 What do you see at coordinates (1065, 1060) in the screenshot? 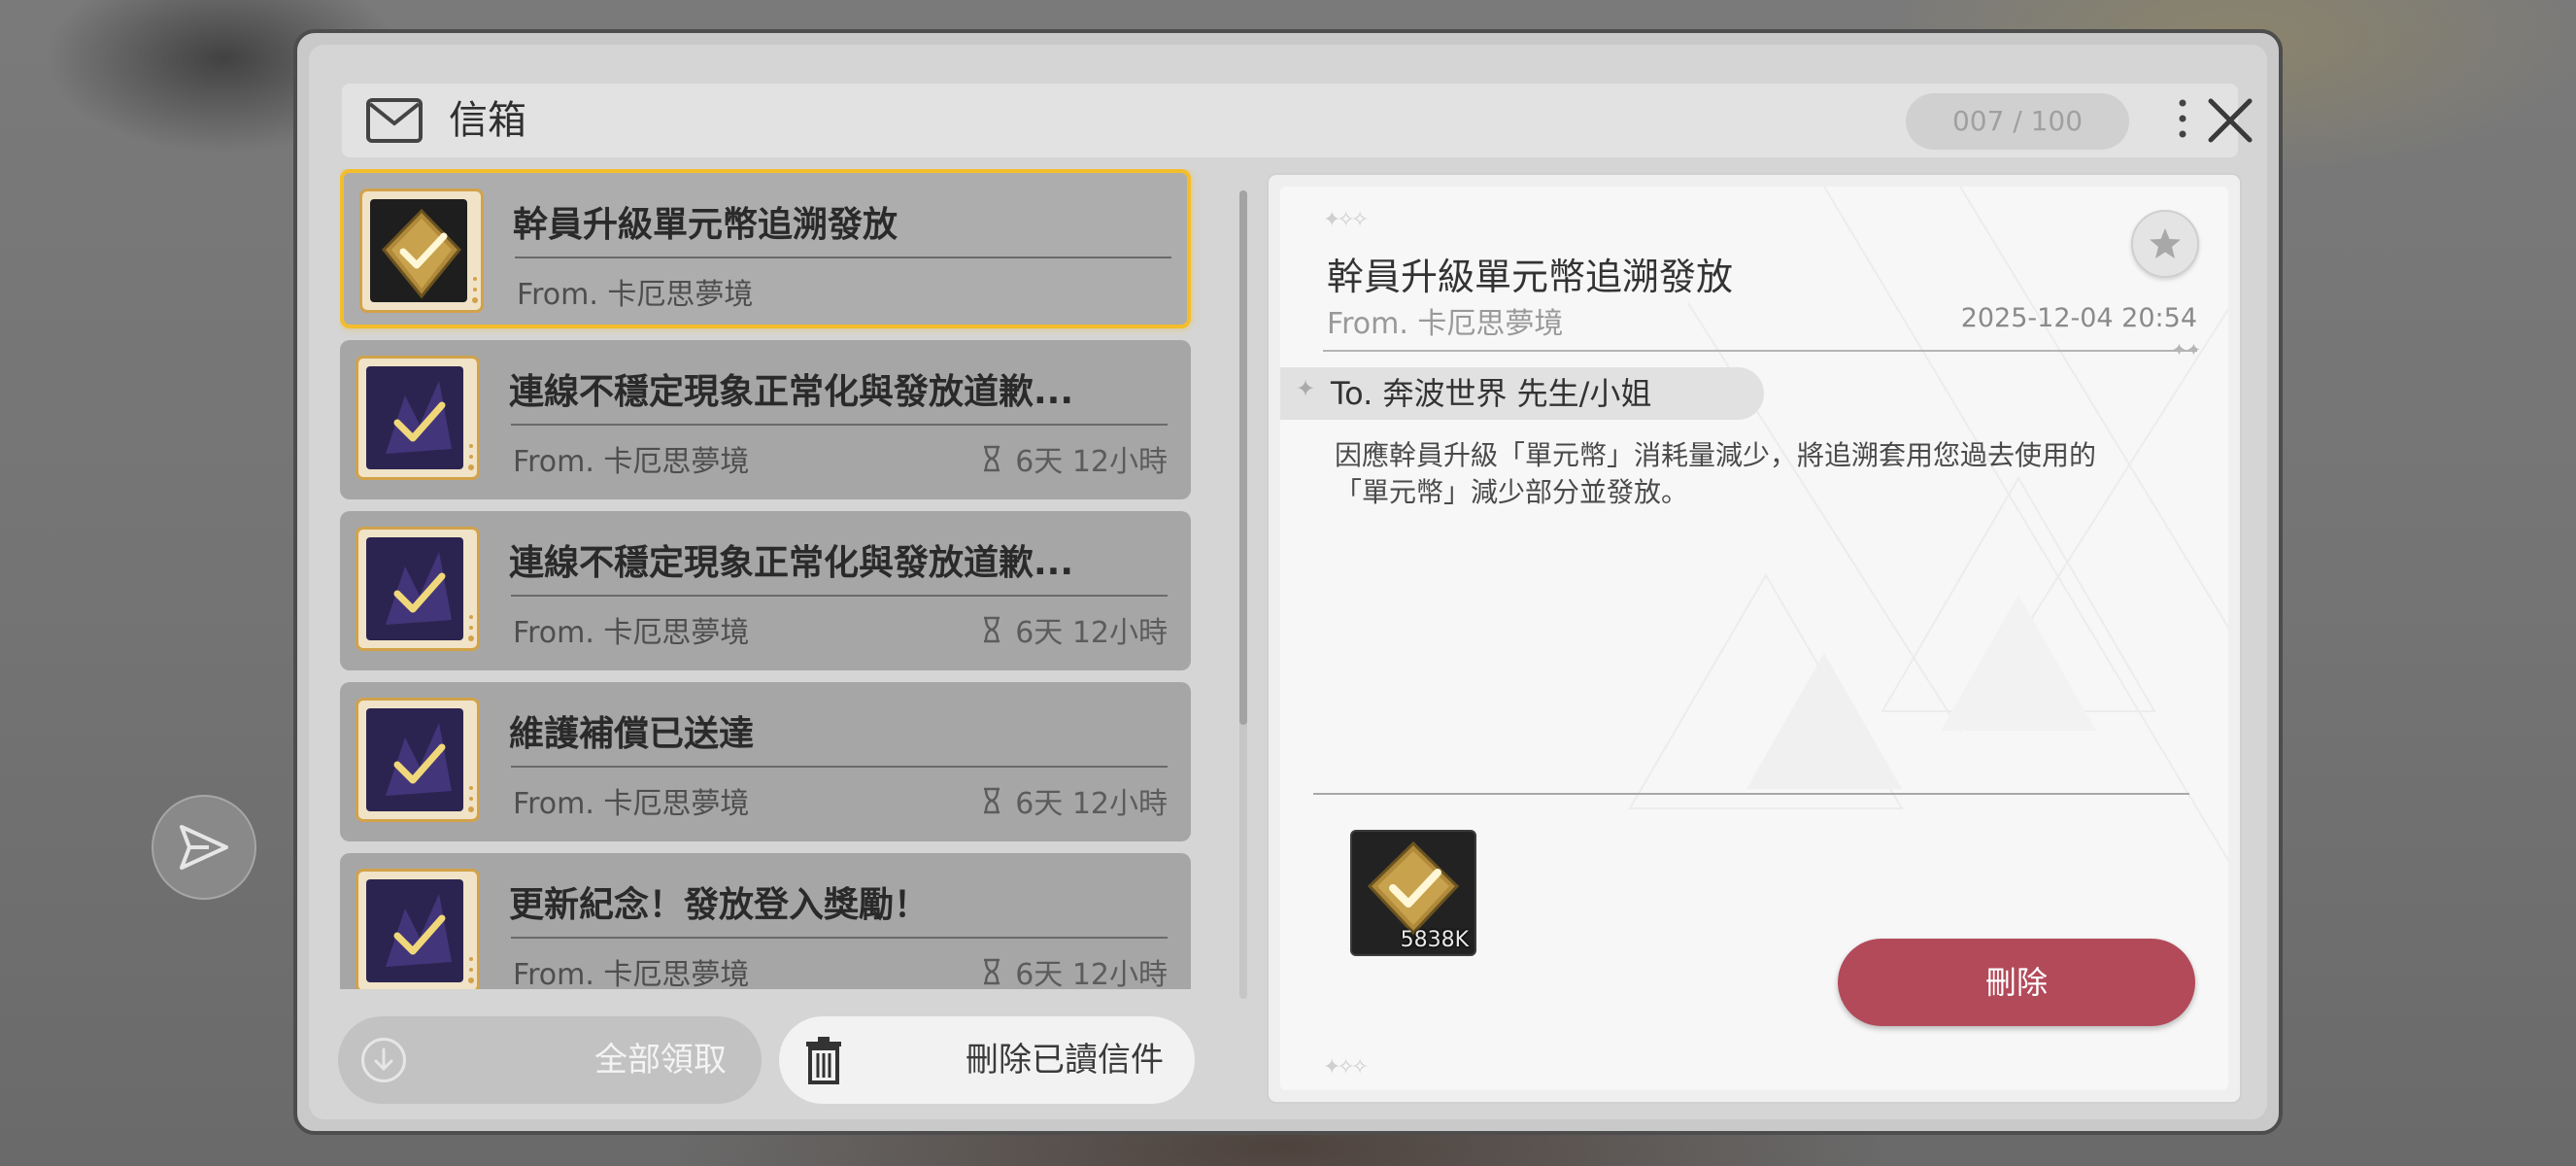
I see `delete-read-label: 刪除已讀信件` at bounding box center [1065, 1060].